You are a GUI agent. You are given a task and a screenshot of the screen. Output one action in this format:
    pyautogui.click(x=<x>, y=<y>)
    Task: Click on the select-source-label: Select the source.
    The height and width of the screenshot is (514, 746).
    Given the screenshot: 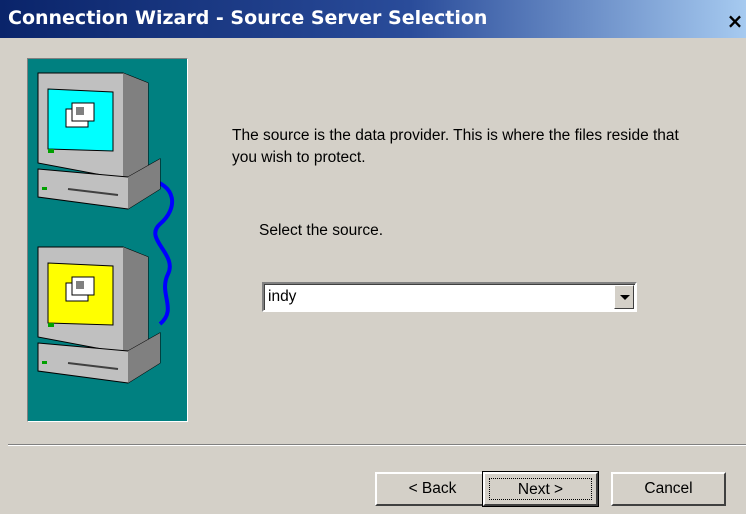 What is the action you would take?
    pyautogui.click(x=321, y=230)
    